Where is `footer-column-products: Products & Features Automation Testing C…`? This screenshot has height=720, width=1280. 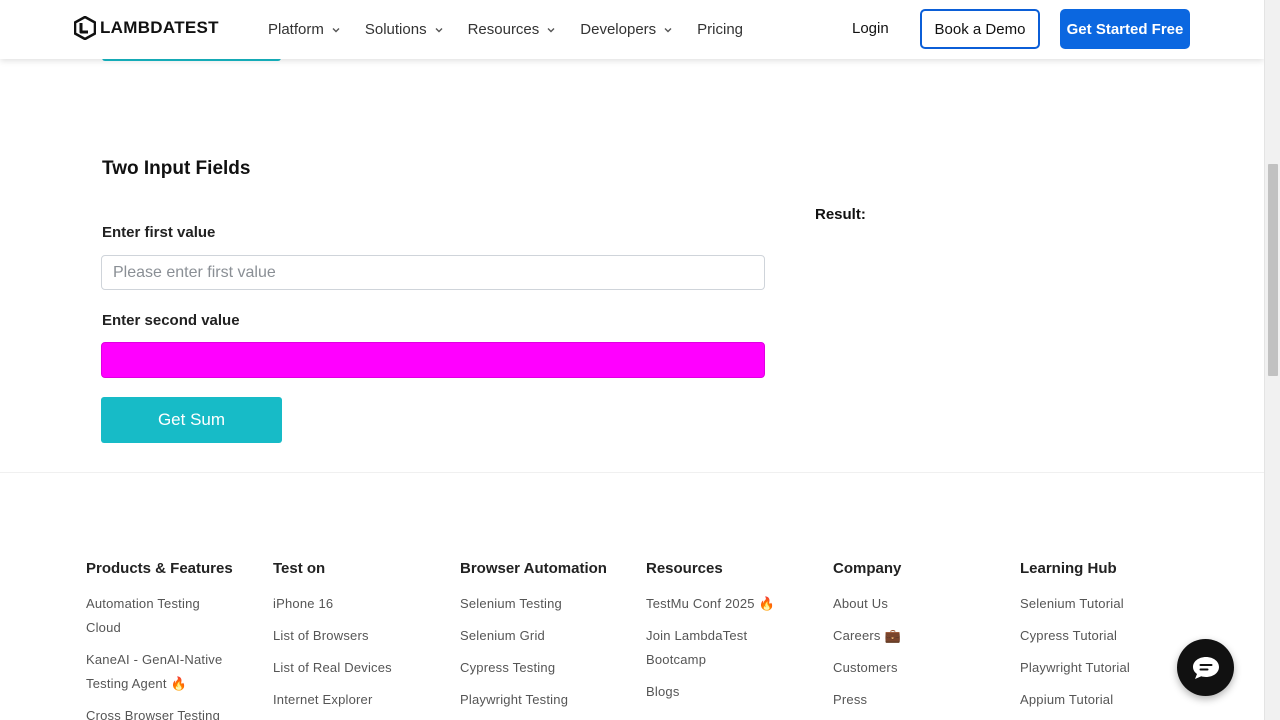 footer-column-products: Products & Features Automation Testing C… is located at coordinates (171, 640).